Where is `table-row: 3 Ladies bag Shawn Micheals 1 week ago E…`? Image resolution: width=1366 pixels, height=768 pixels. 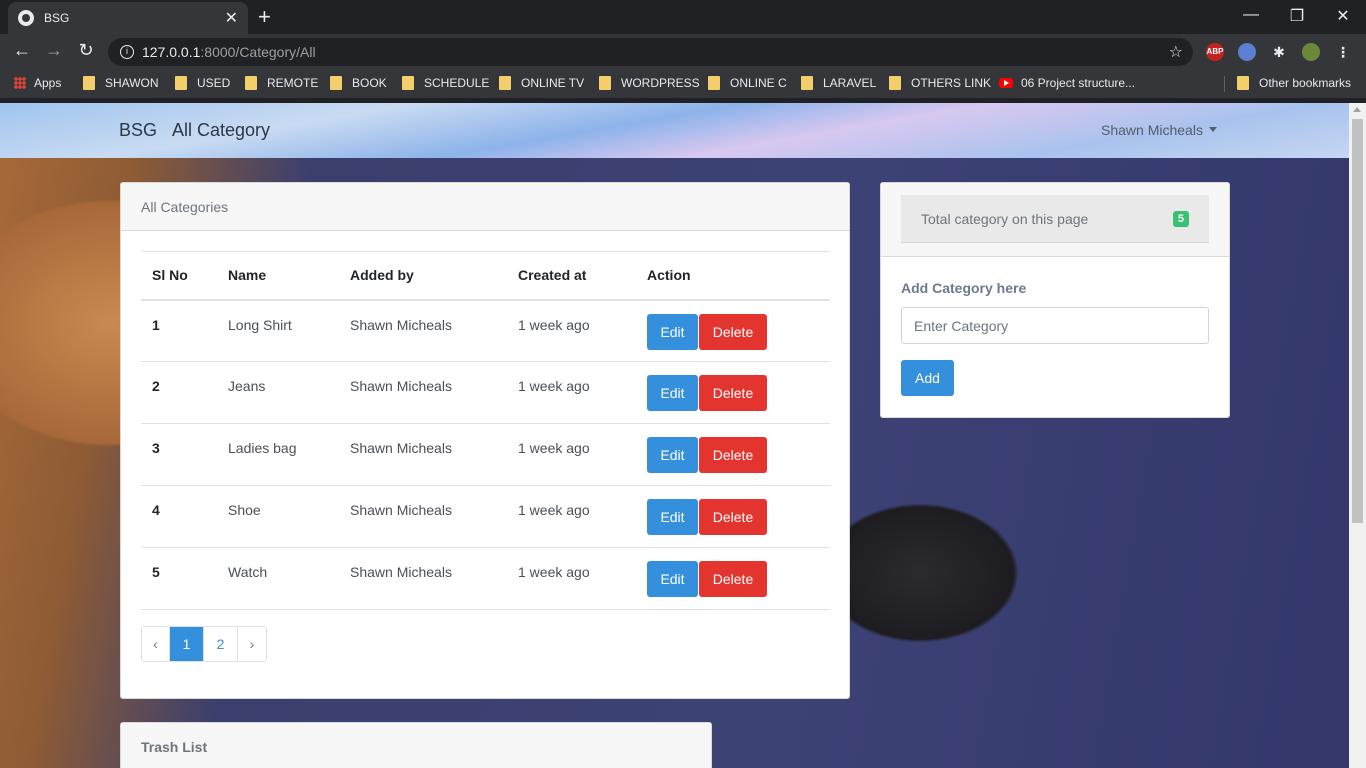 table-row: 3 Ladies bag Shawn Micheals 1 week ago E… is located at coordinates (485, 454).